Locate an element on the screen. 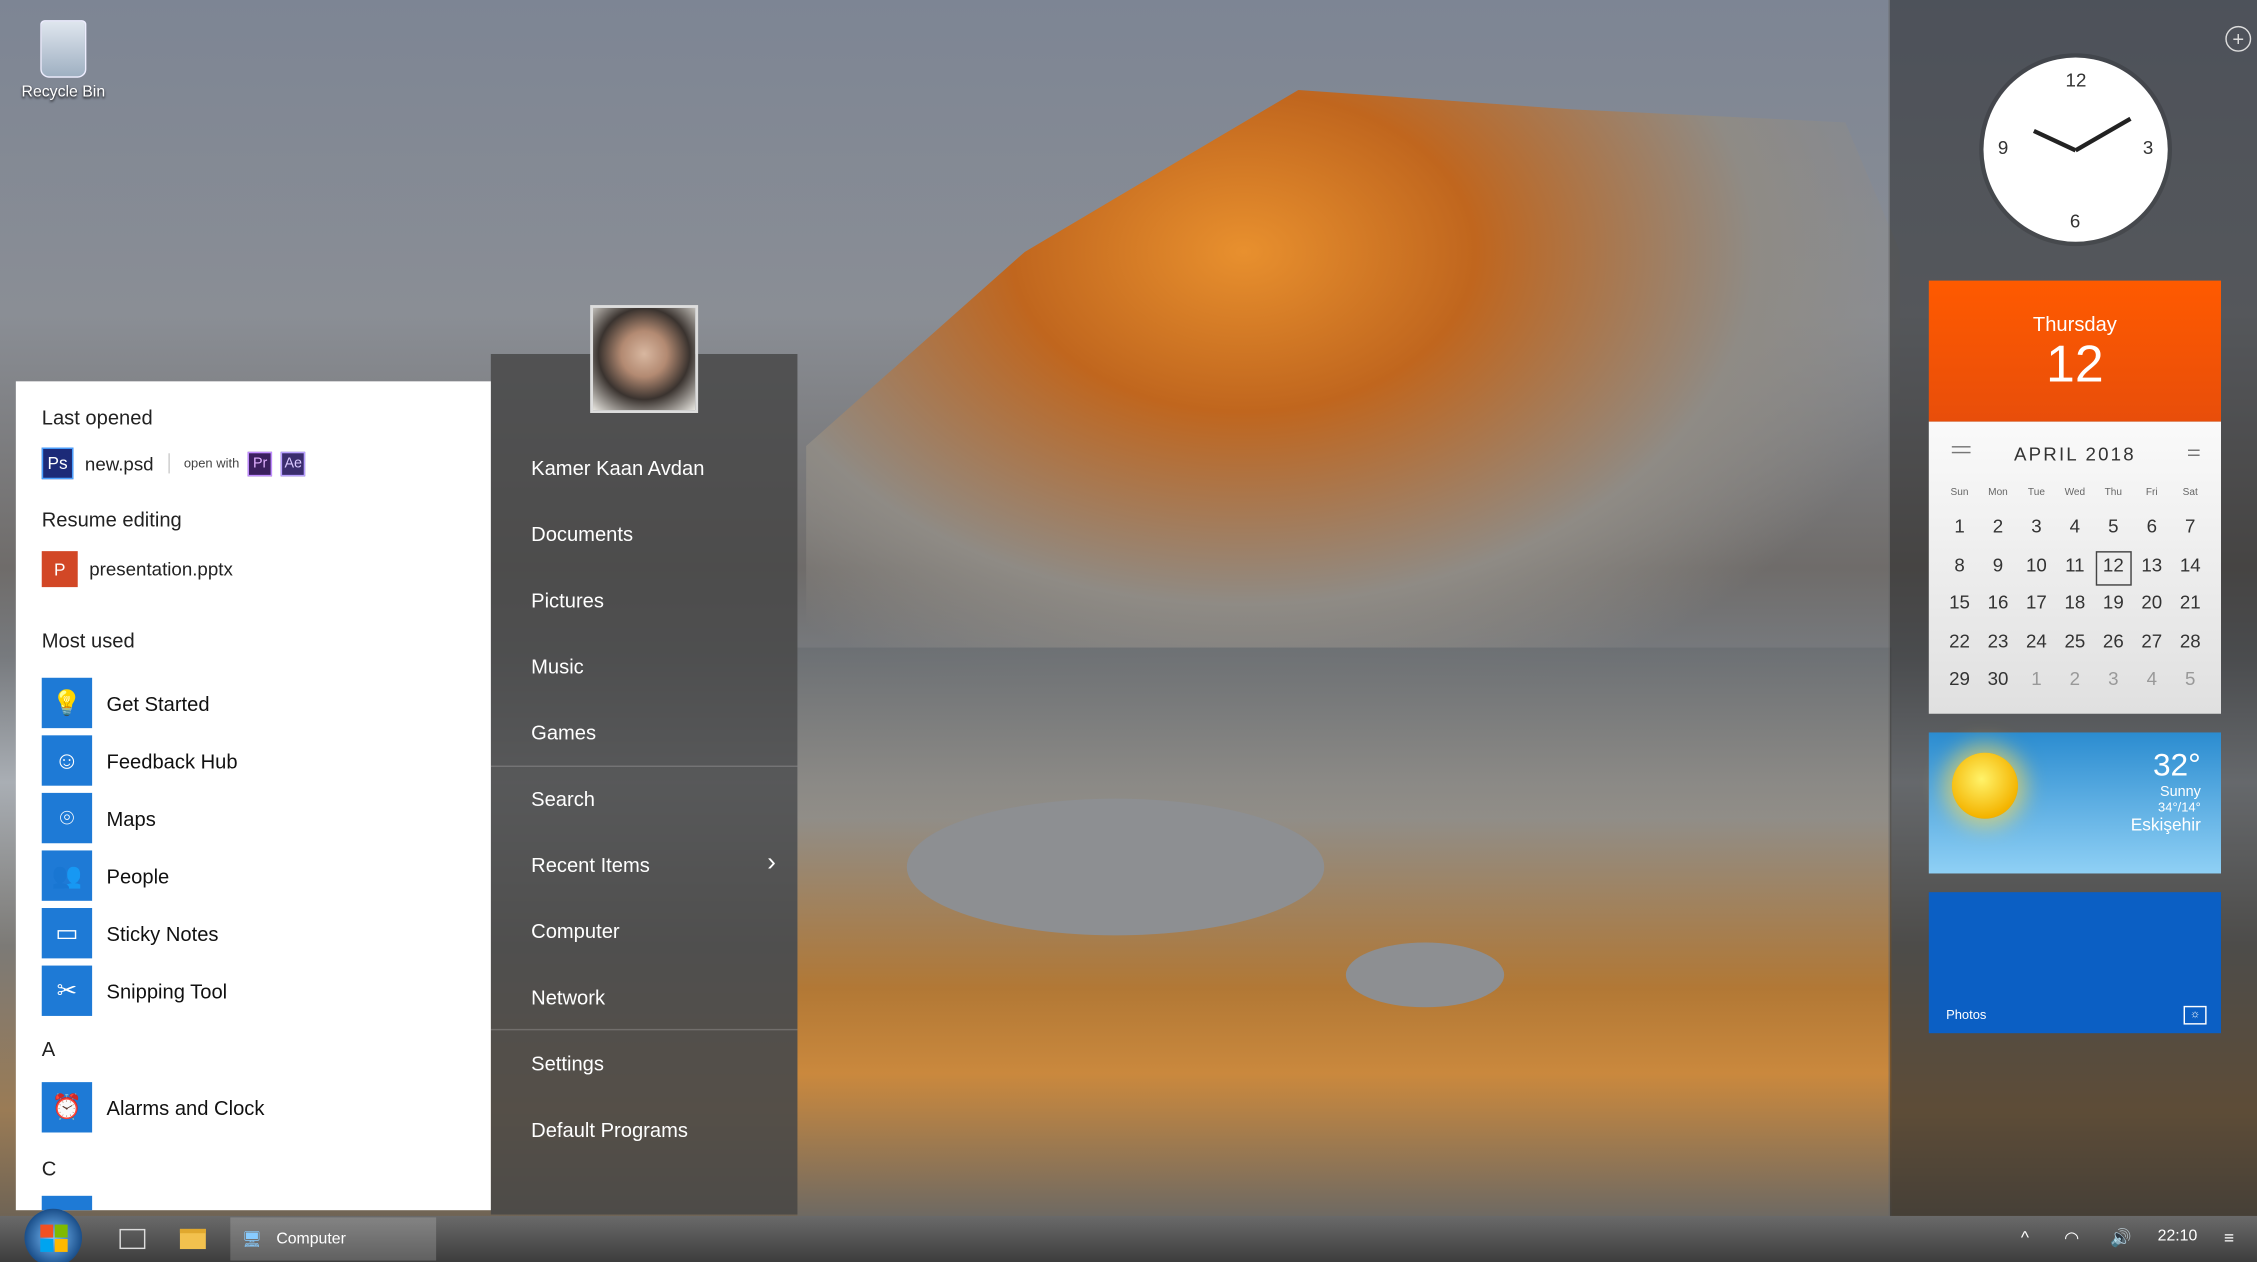 The image size is (2257, 1262). app-people: 👥 People is located at coordinates (105, 875).